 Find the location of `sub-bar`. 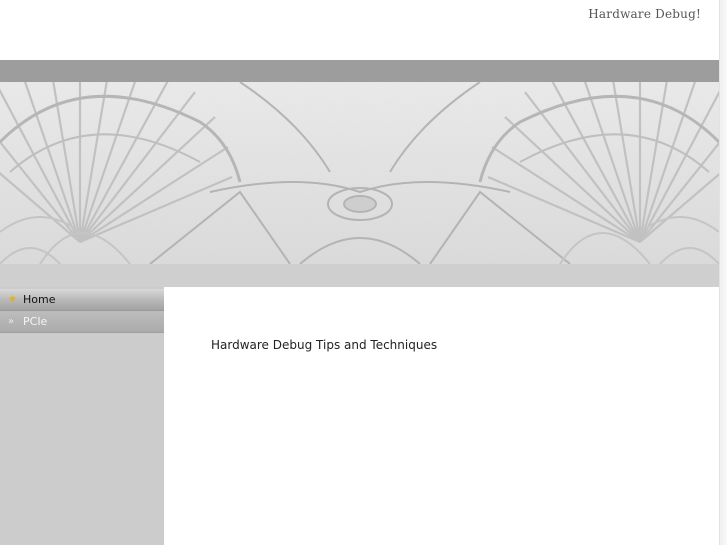

sub-bar is located at coordinates (359, 275).